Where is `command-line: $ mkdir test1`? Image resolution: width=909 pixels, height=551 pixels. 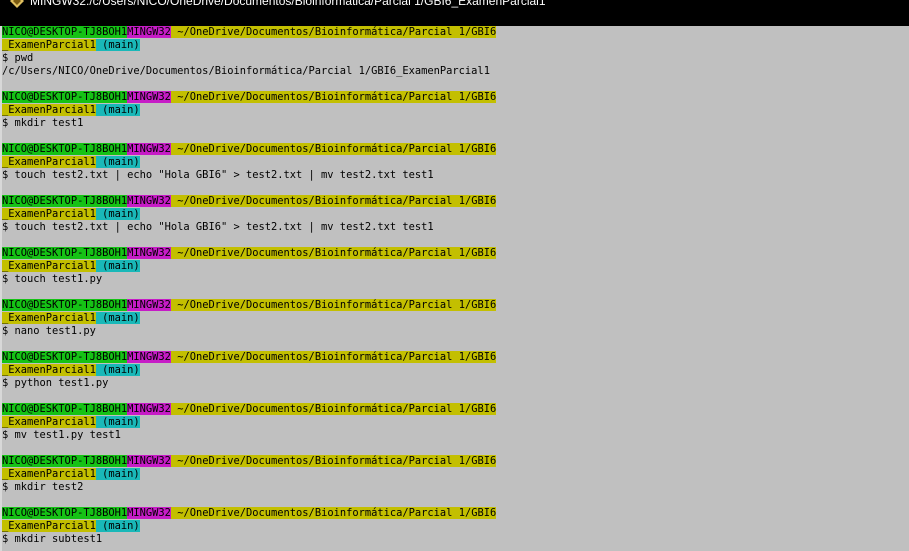 command-line: $ mkdir test1 is located at coordinates (43, 123).